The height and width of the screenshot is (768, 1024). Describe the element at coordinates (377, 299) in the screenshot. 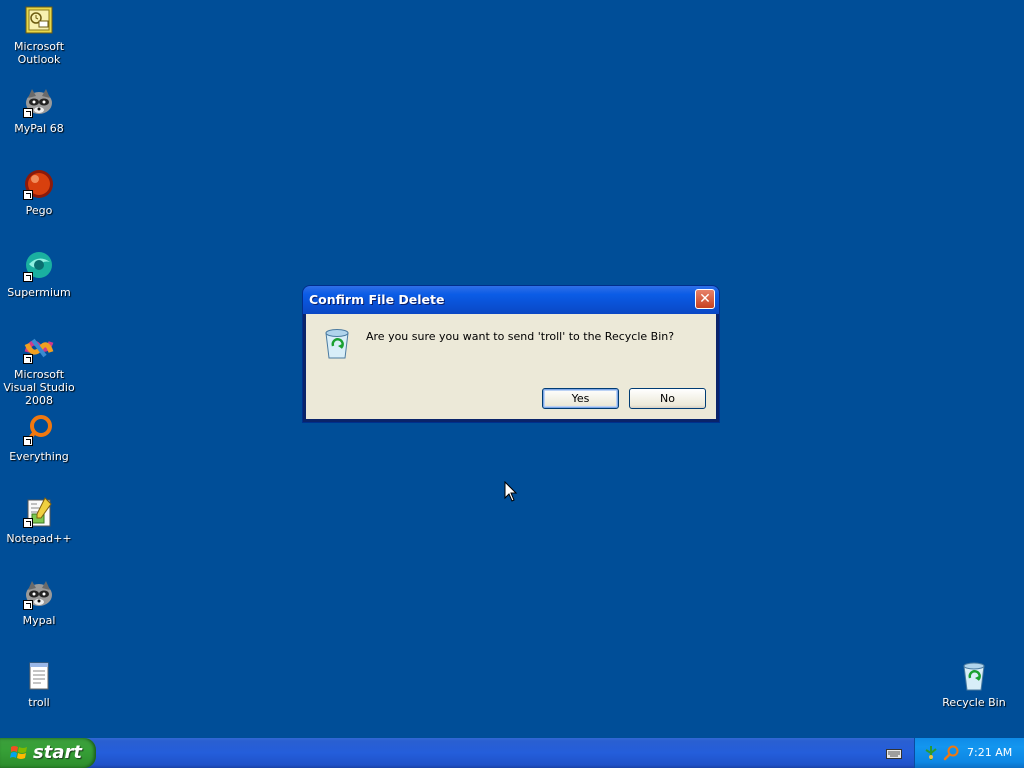

I see `dialog-title: Confirm File Delete` at that location.